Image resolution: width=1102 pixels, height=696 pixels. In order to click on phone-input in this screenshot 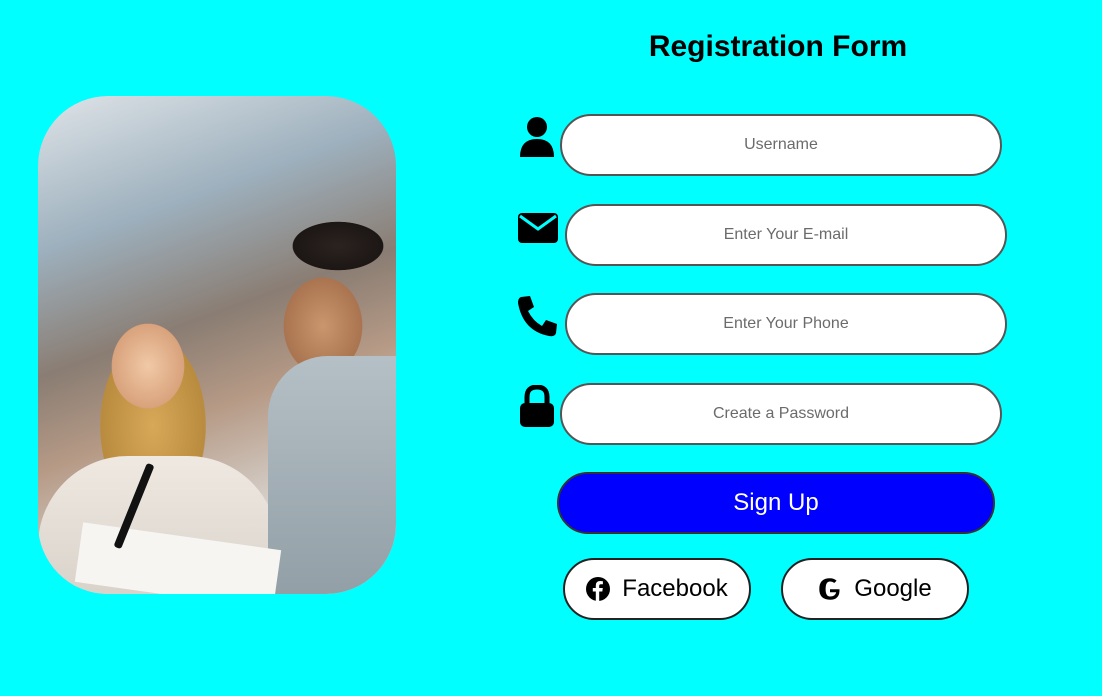, I will do `click(786, 324)`.